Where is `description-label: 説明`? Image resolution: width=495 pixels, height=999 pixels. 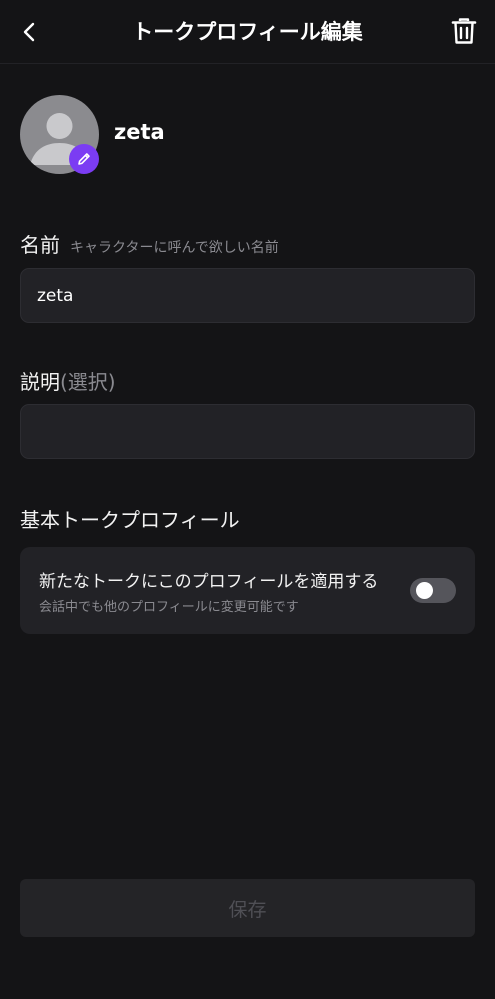
description-label: 説明 is located at coordinates (40, 382).